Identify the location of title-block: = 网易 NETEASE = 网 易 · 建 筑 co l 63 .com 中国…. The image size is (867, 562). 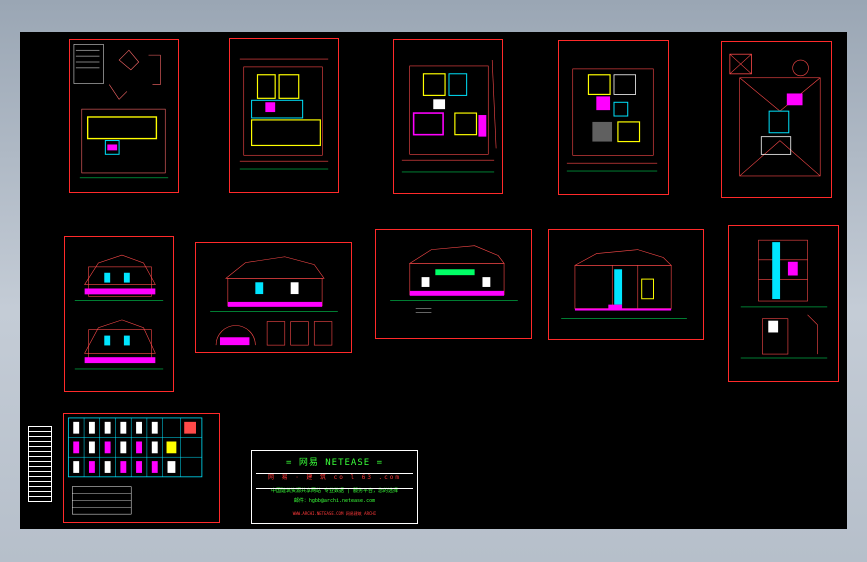
(334, 487).